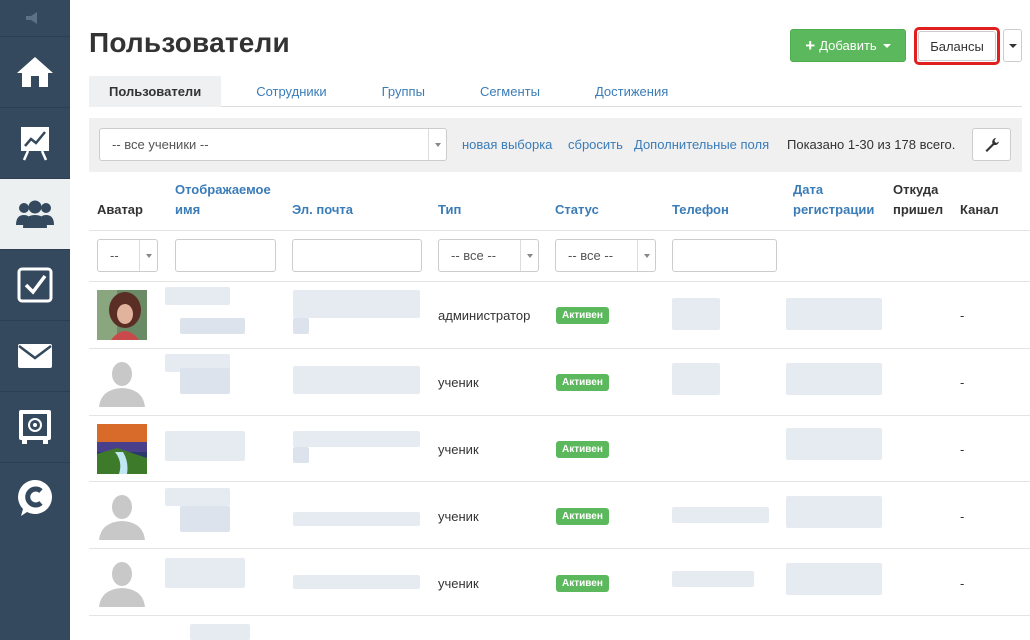 This screenshot has height=640, width=1030. Describe the element at coordinates (595, 144) in the screenshot. I see `reset-link: сбросить` at that location.